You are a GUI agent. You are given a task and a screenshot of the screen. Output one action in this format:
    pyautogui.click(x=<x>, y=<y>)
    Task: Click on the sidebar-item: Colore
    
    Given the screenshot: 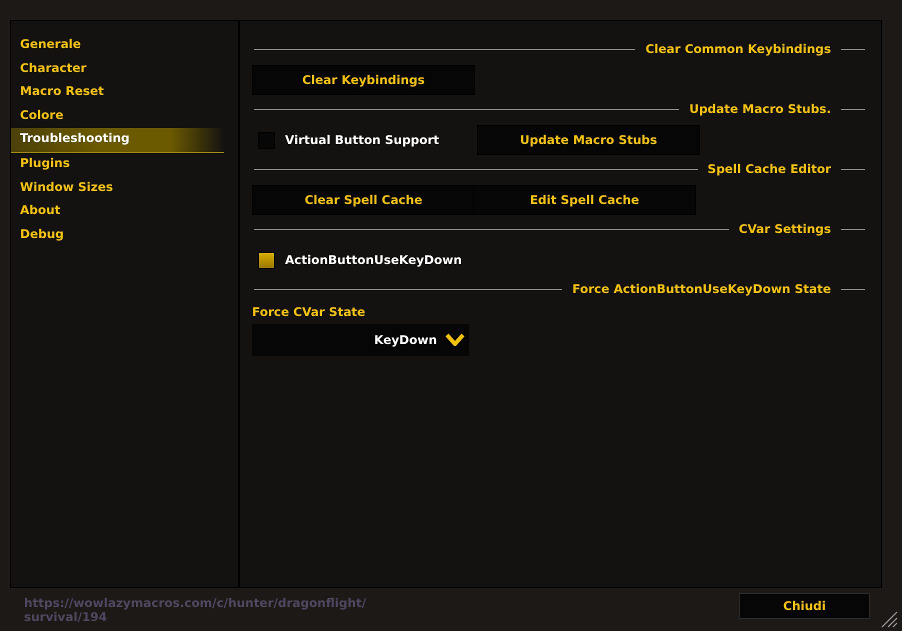 What is the action you would take?
    pyautogui.click(x=117, y=116)
    